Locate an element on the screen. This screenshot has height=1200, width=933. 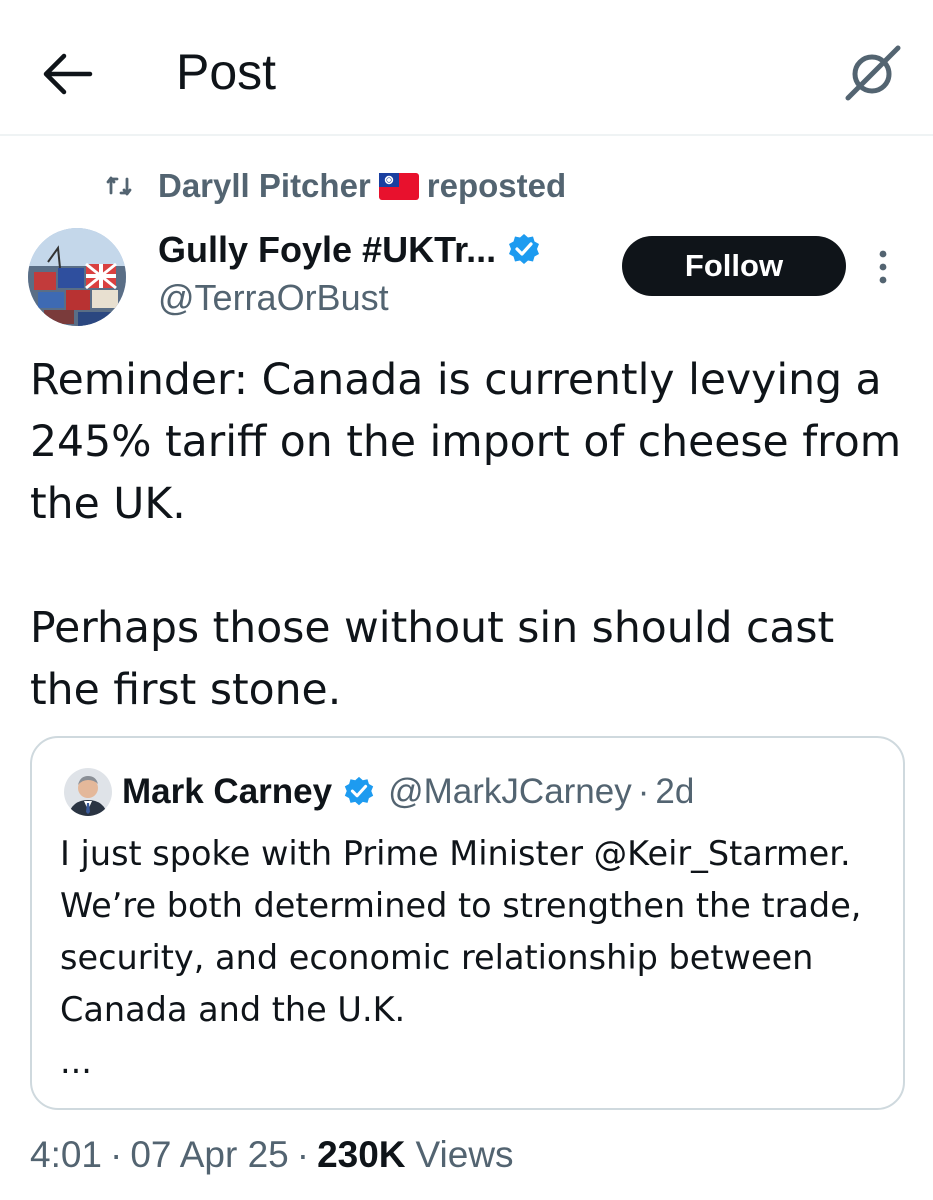
avatar-image is located at coordinates (77, 277).